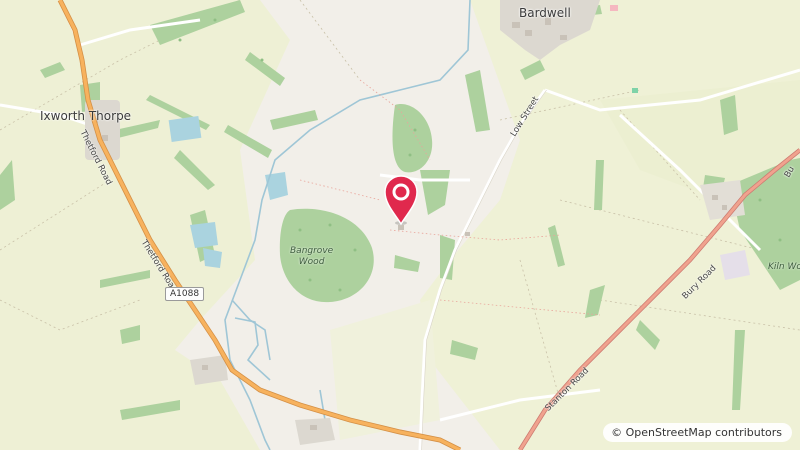 This screenshot has height=450, width=800. Describe the element at coordinates (545, 13) in the screenshot. I see `place-label-bardwell: Bardwell` at that location.